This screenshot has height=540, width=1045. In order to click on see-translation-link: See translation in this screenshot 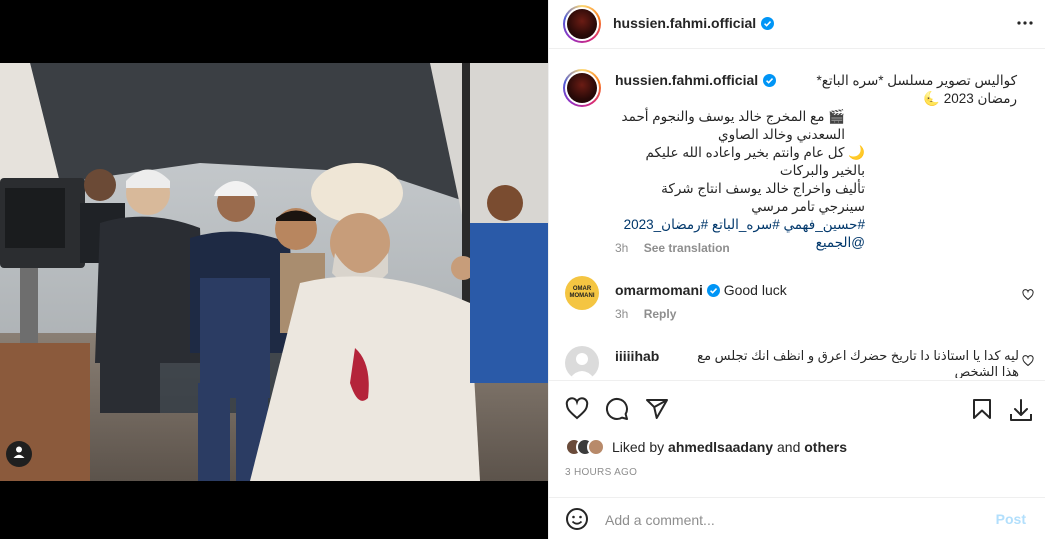, I will do `click(687, 248)`.